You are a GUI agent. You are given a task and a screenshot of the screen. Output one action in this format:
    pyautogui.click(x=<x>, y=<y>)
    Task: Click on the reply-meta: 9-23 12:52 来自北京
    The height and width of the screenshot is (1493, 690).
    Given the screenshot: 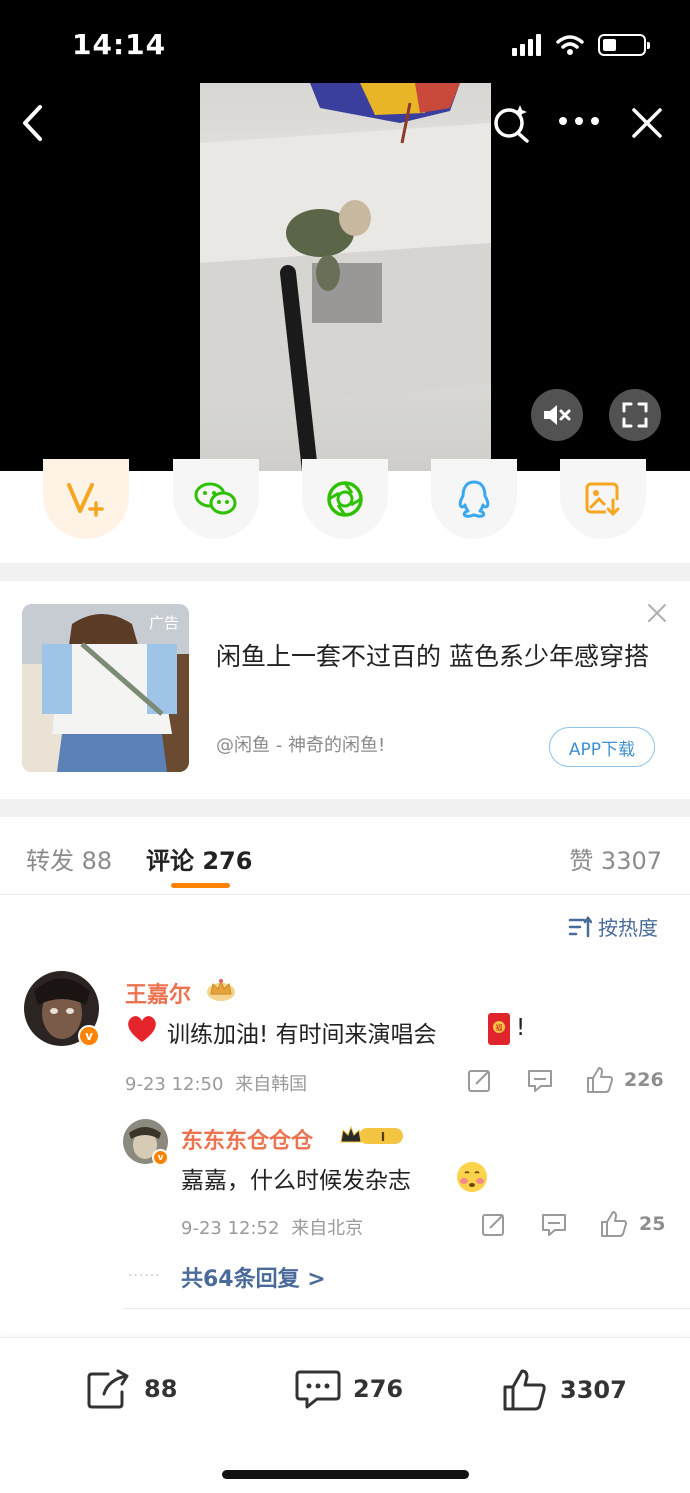 What is the action you would take?
    pyautogui.click(x=272, y=1227)
    